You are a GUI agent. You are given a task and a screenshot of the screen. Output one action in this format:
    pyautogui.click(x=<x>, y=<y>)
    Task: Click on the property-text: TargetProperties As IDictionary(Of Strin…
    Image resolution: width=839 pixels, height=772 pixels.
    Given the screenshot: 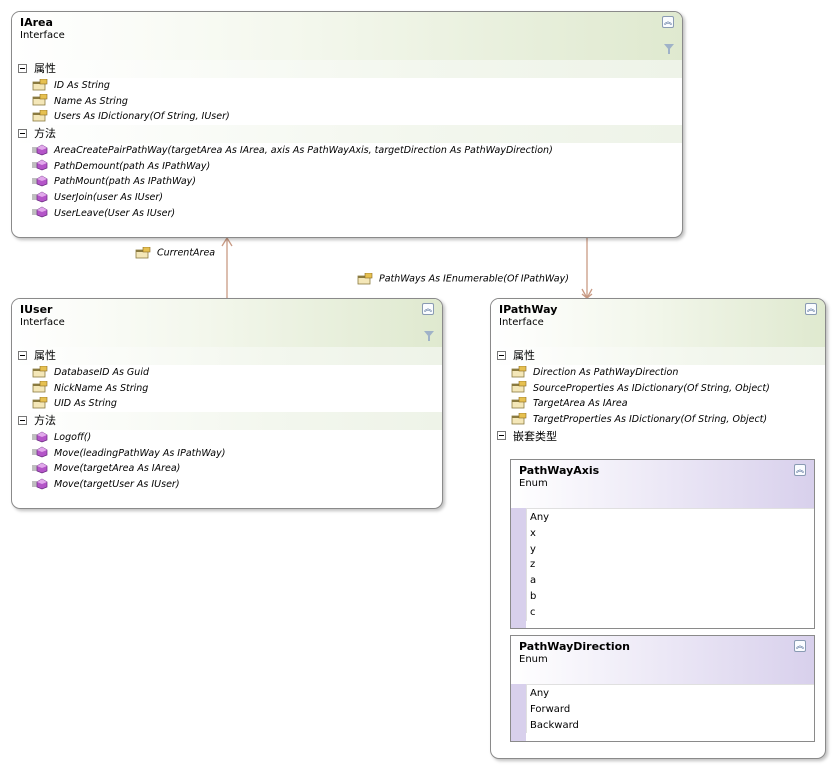 What is the action you would take?
    pyautogui.click(x=650, y=420)
    